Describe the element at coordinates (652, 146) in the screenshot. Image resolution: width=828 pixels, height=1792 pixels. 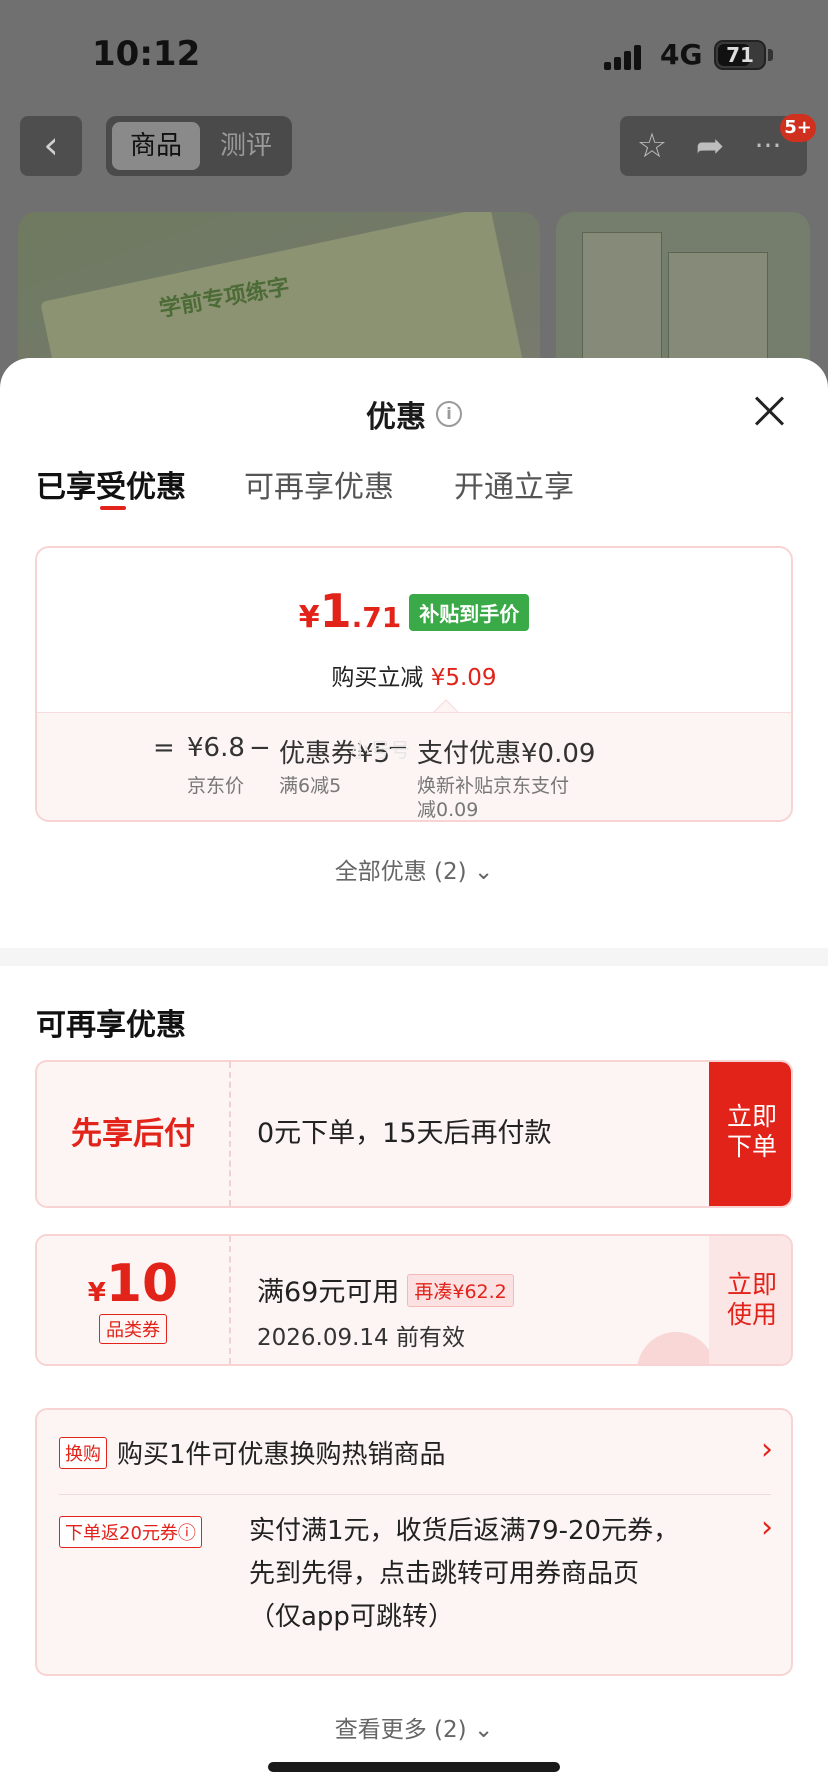
I see `star-icon: ☆` at that location.